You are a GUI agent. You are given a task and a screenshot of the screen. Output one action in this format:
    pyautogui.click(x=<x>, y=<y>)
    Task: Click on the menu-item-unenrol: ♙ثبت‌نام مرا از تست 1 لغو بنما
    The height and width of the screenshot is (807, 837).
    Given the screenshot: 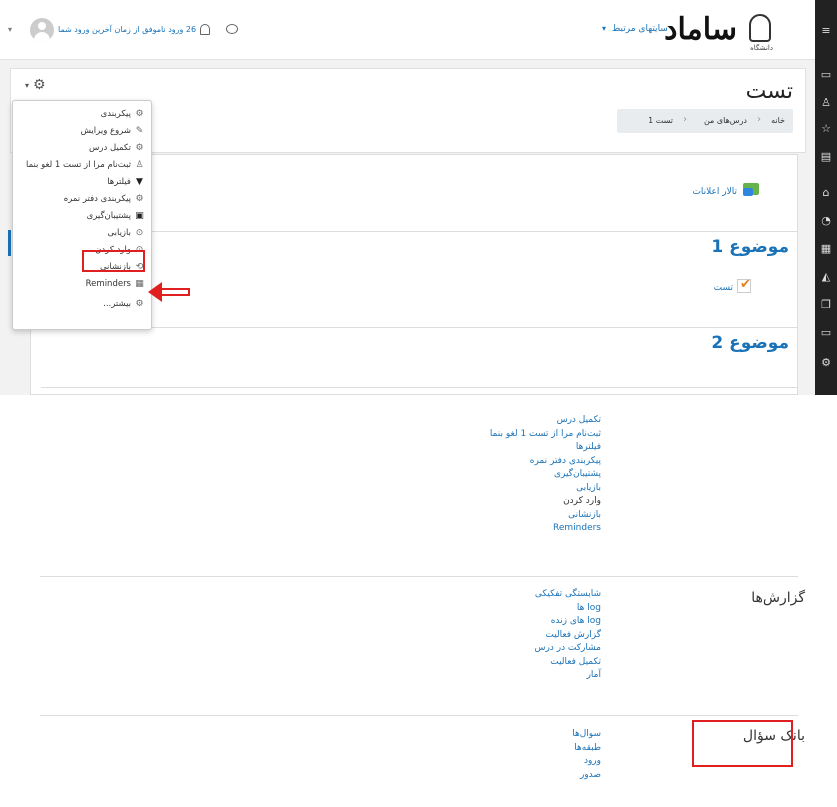 What is the action you would take?
    pyautogui.click(x=81, y=168)
    